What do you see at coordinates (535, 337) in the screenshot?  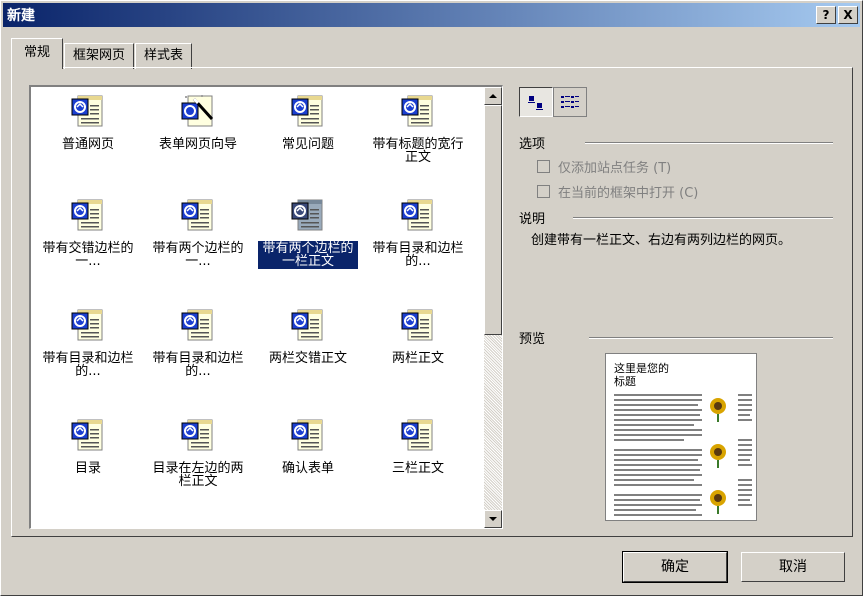 I see `preview-group-label: 预览` at bounding box center [535, 337].